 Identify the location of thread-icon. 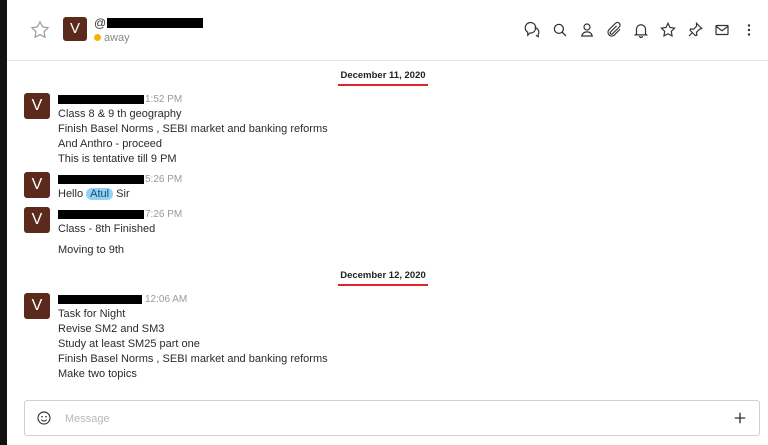
(533, 30).